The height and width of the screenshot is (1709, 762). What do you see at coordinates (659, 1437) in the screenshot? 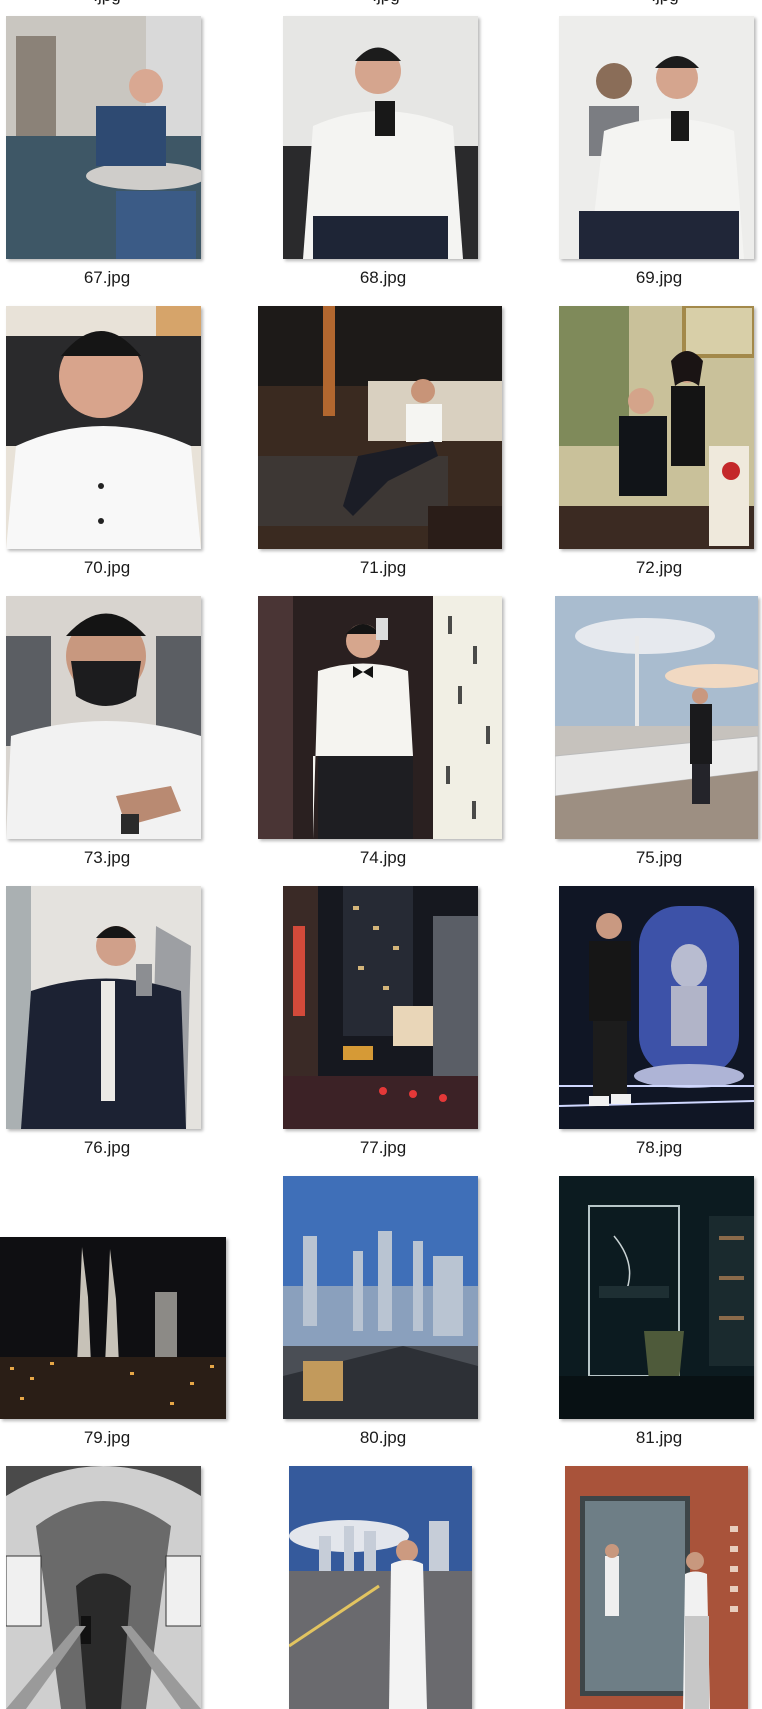
I see `file-name-81: 81.jpg` at bounding box center [659, 1437].